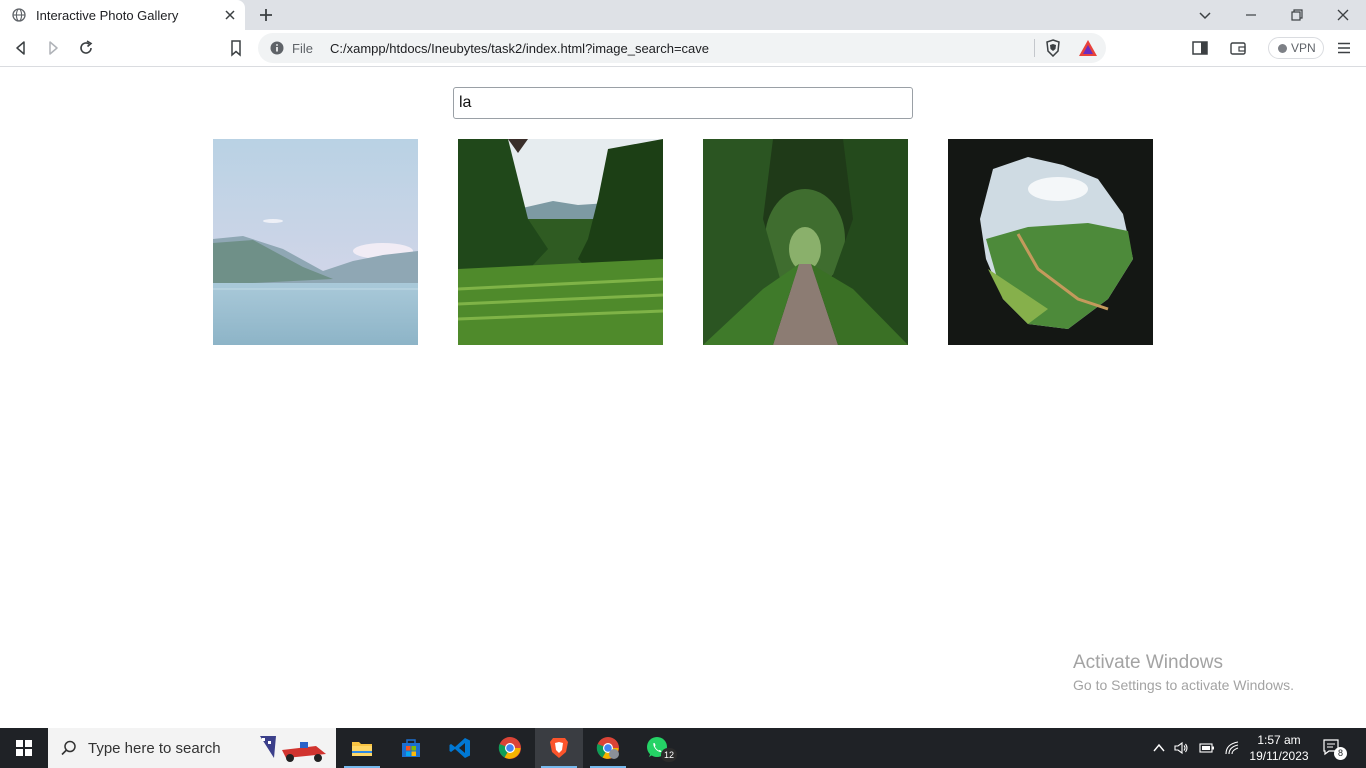 The image size is (1366, 768). What do you see at coordinates (1159, 748) in the screenshot?
I see `tray-overflow-chevron-icon` at bounding box center [1159, 748].